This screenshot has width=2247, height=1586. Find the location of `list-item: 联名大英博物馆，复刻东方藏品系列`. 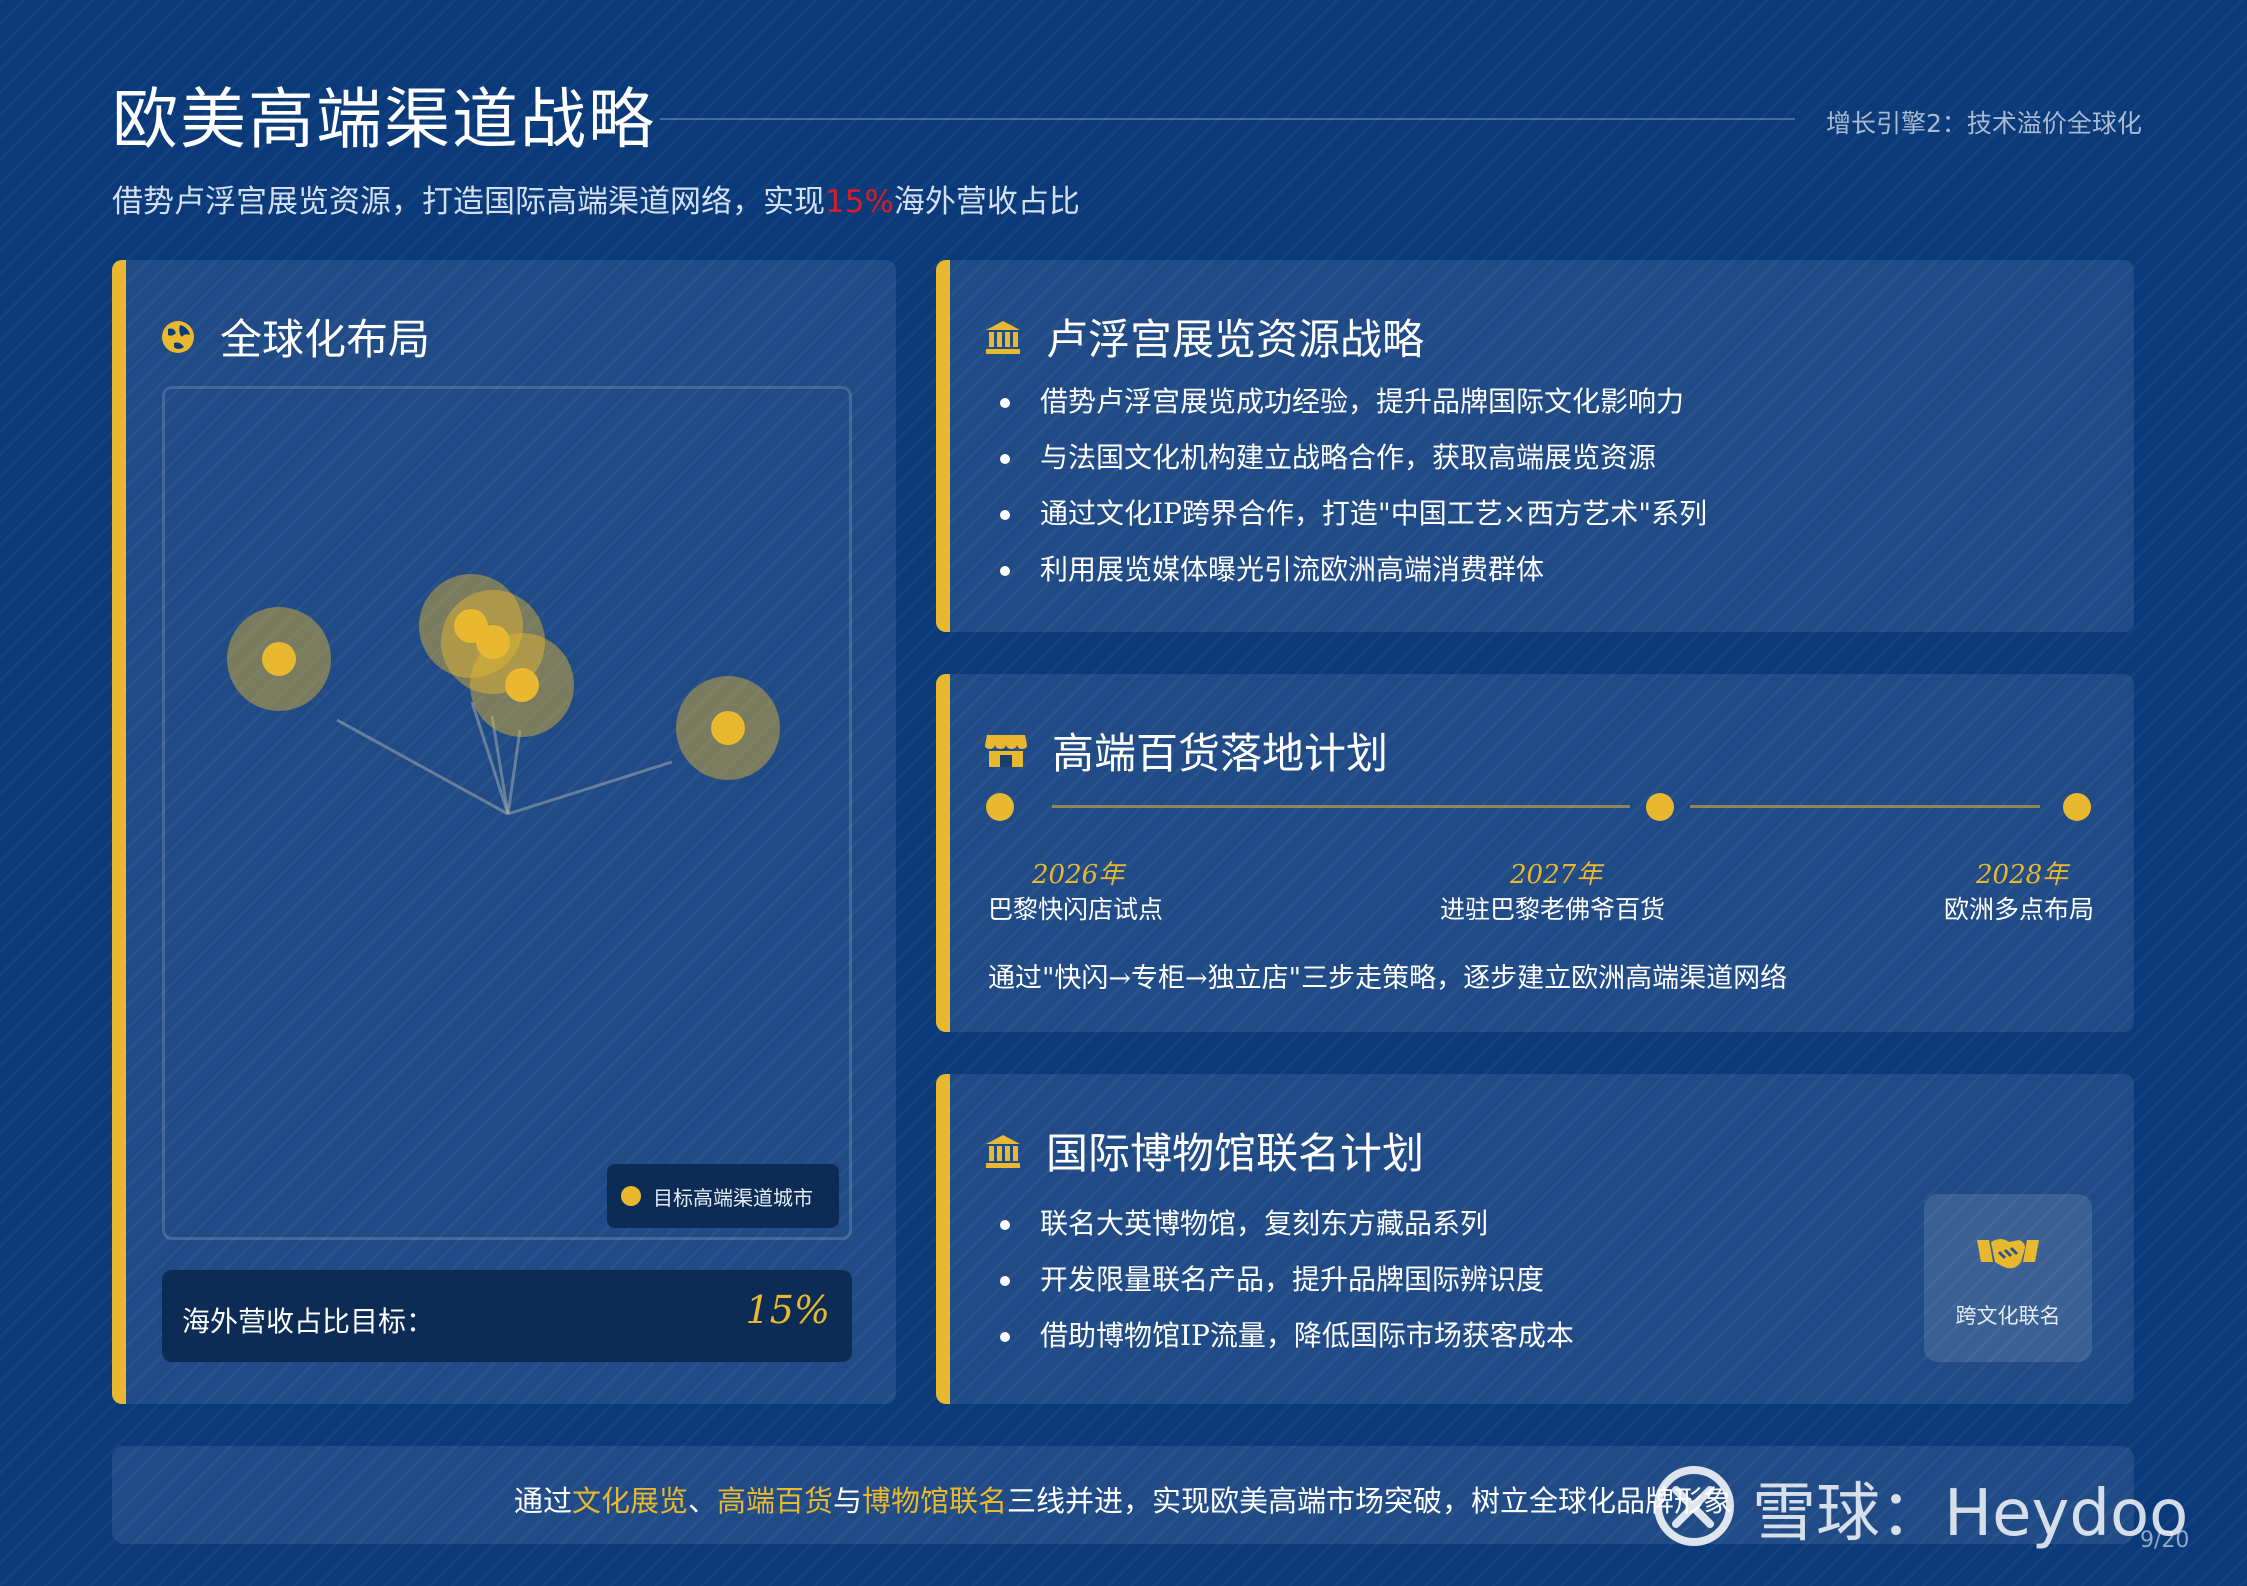

list-item: 联名大英博物馆，复刻东方藏品系列 is located at coordinates (1285, 1224).